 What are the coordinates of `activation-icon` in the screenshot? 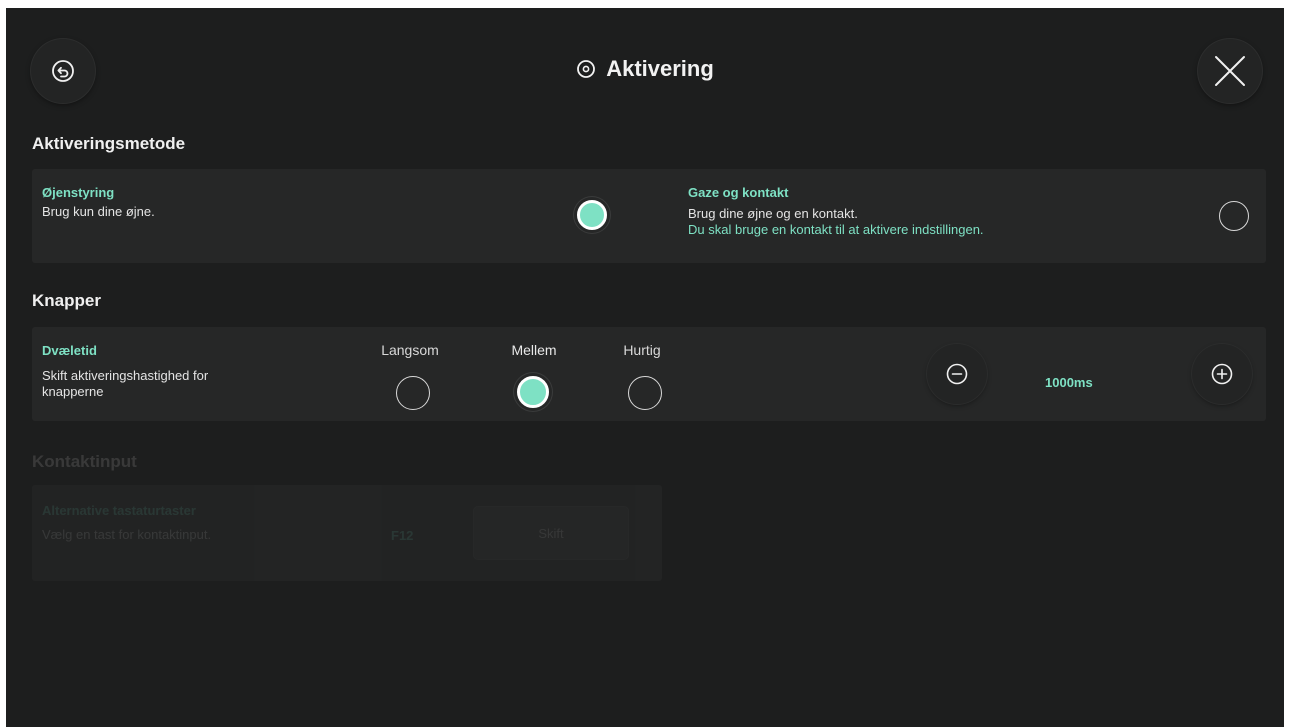 It's located at (586, 69).